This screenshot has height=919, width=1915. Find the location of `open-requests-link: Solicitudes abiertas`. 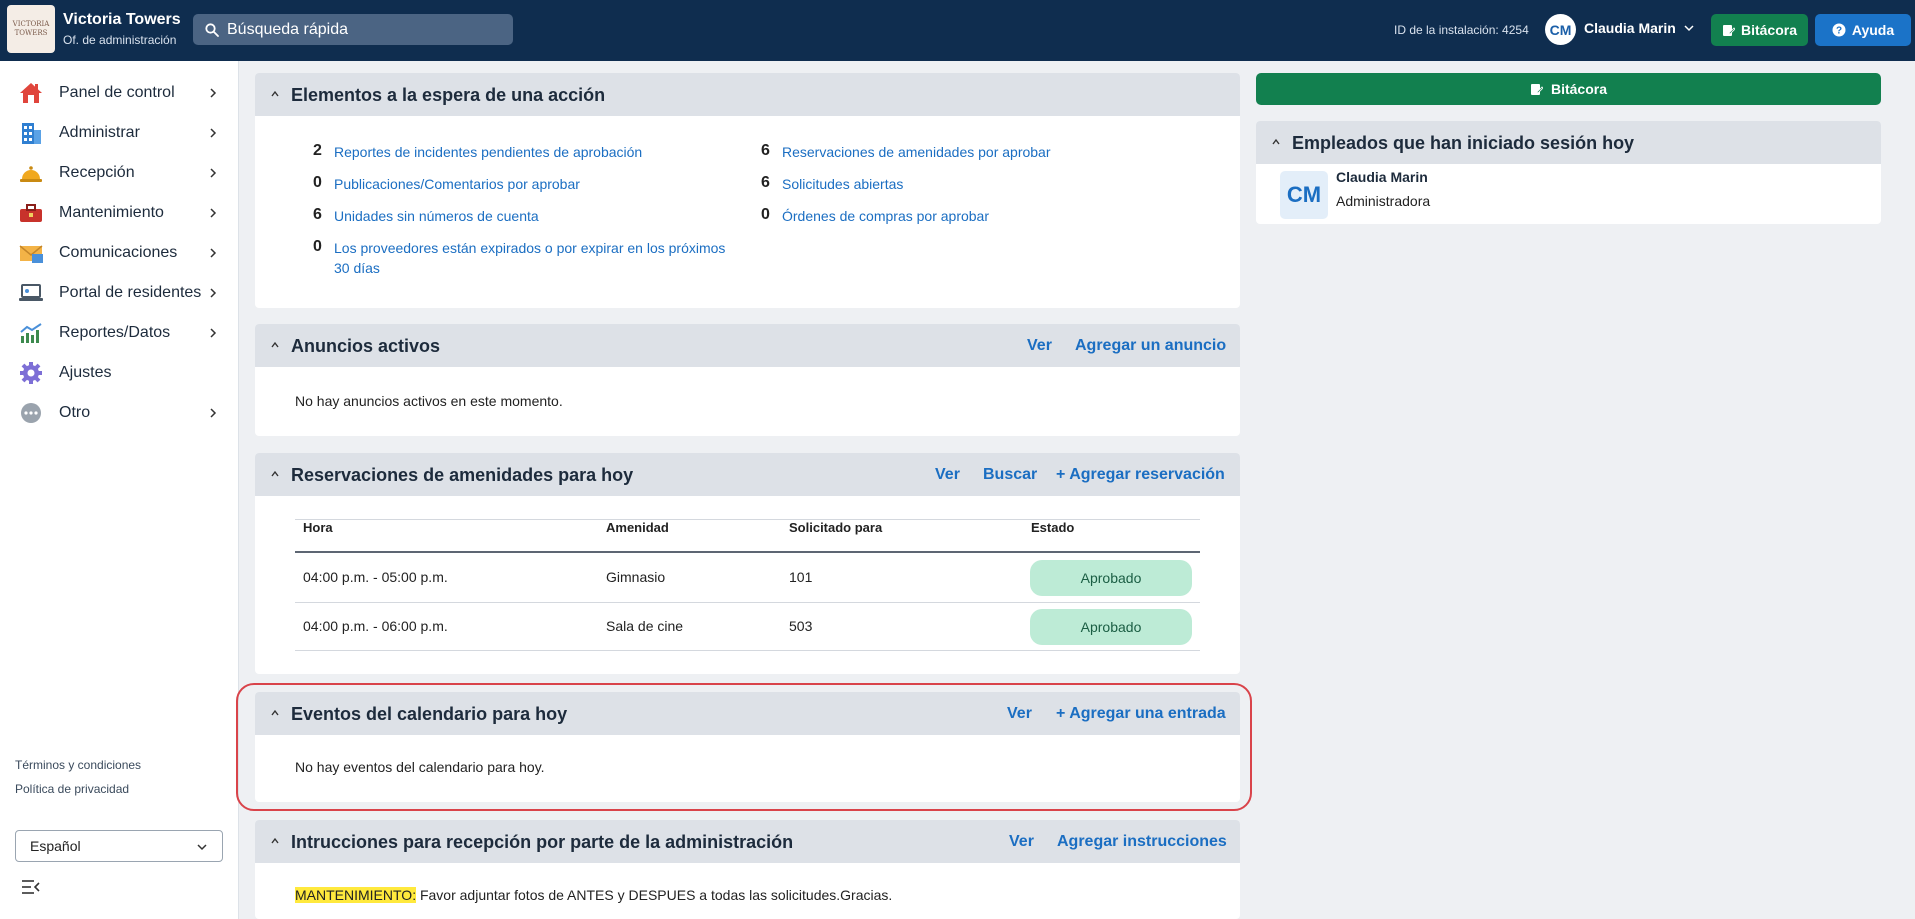

open-requests-link: Solicitudes abiertas is located at coordinates (842, 184).